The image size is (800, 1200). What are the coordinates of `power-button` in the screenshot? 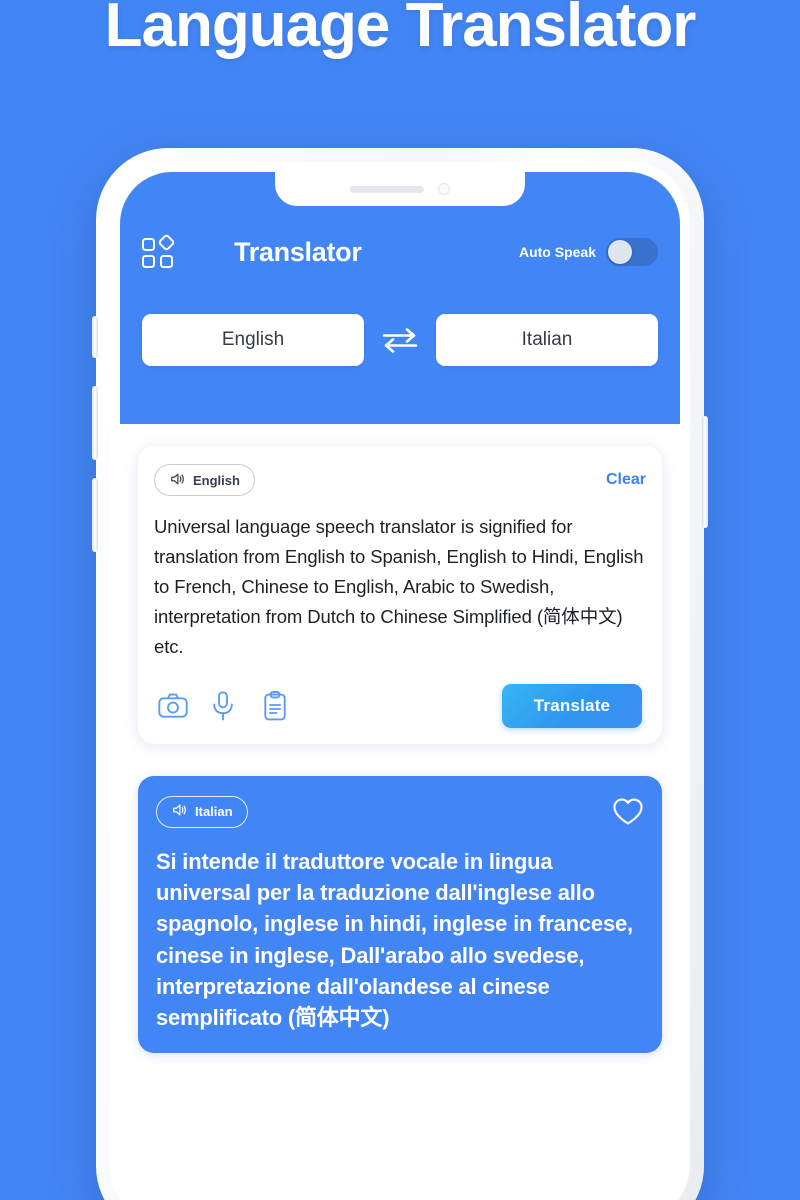 It's located at (705, 472).